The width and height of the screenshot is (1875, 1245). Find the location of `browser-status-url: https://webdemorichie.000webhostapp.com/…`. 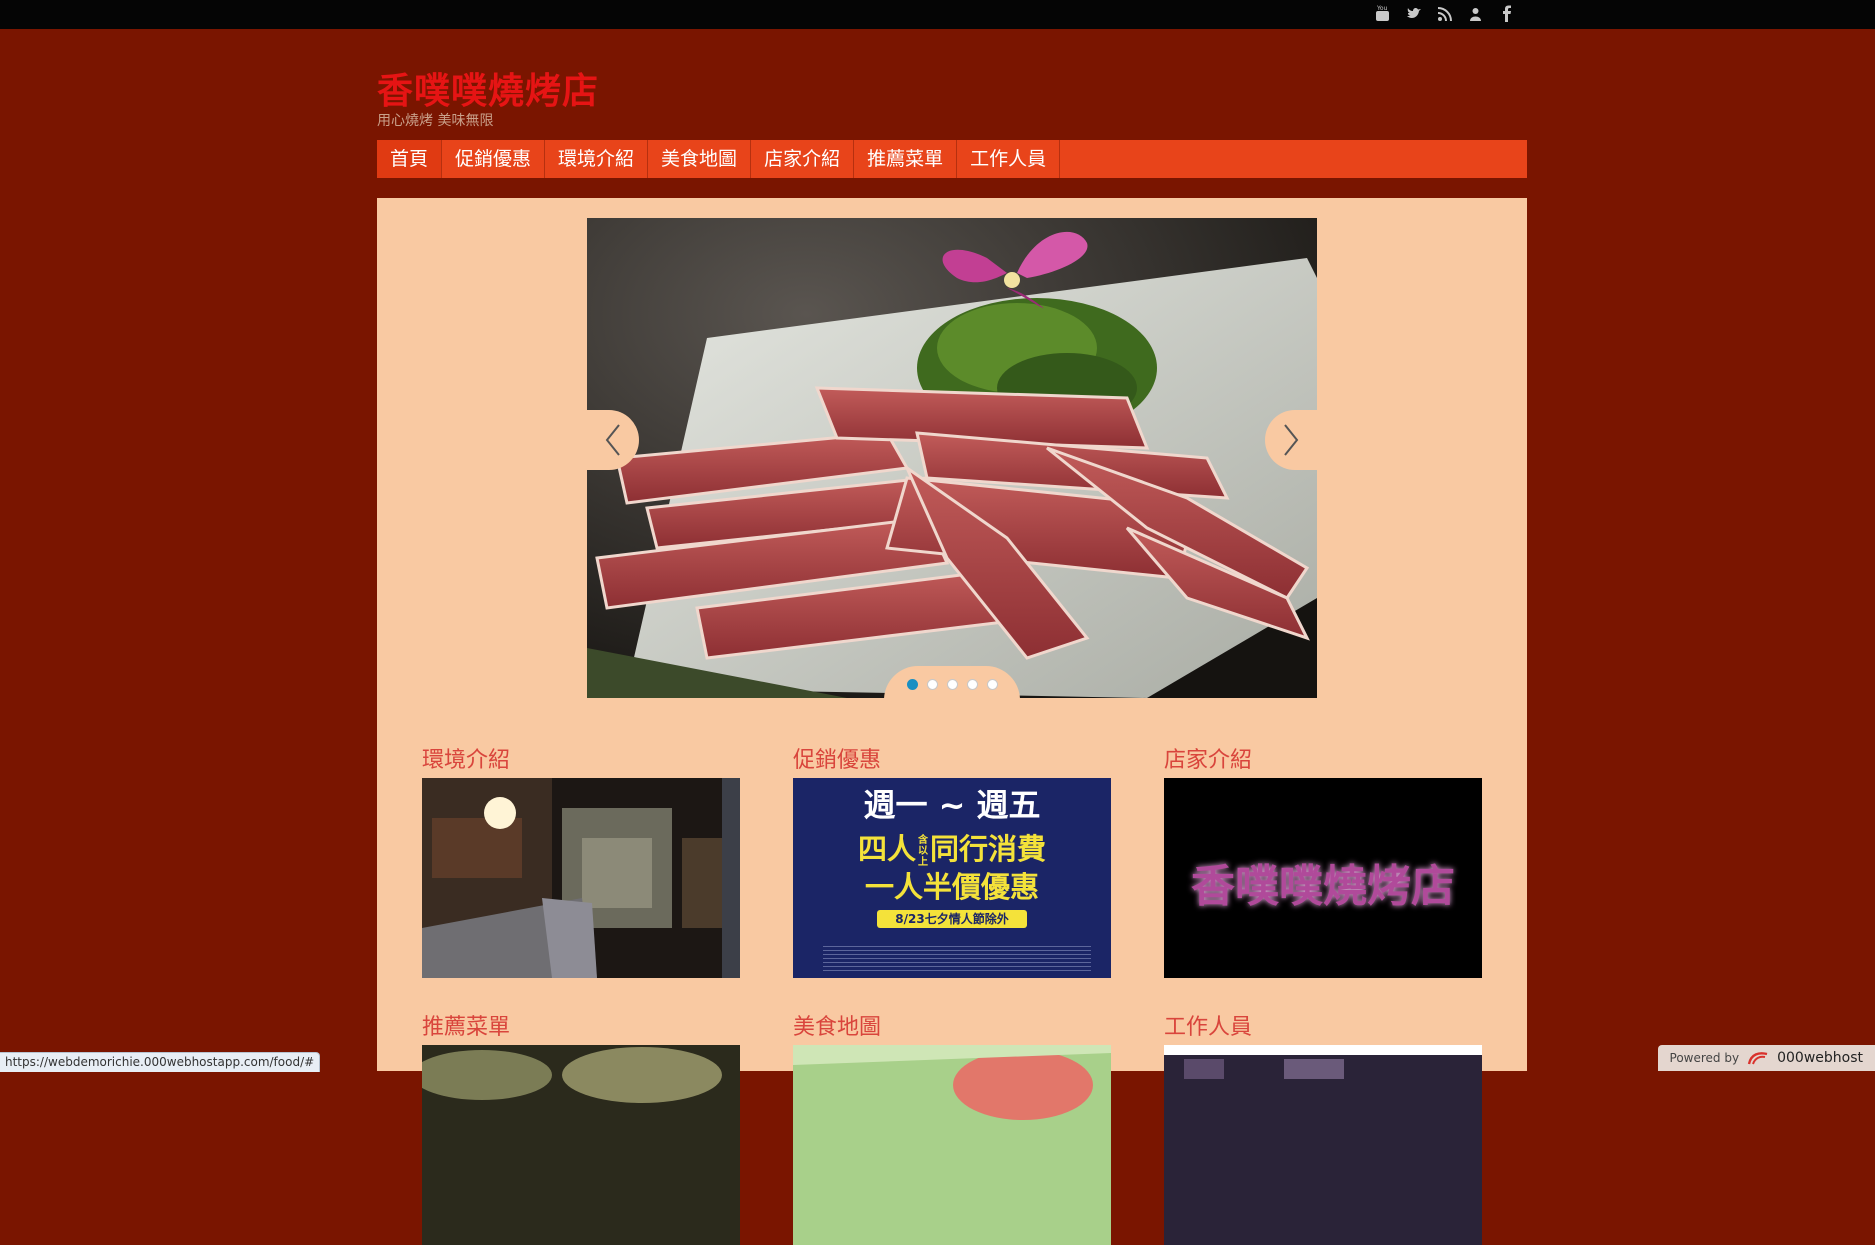

browser-status-url: https://webdemorichie.000webhostapp.com/… is located at coordinates (160, 1062).